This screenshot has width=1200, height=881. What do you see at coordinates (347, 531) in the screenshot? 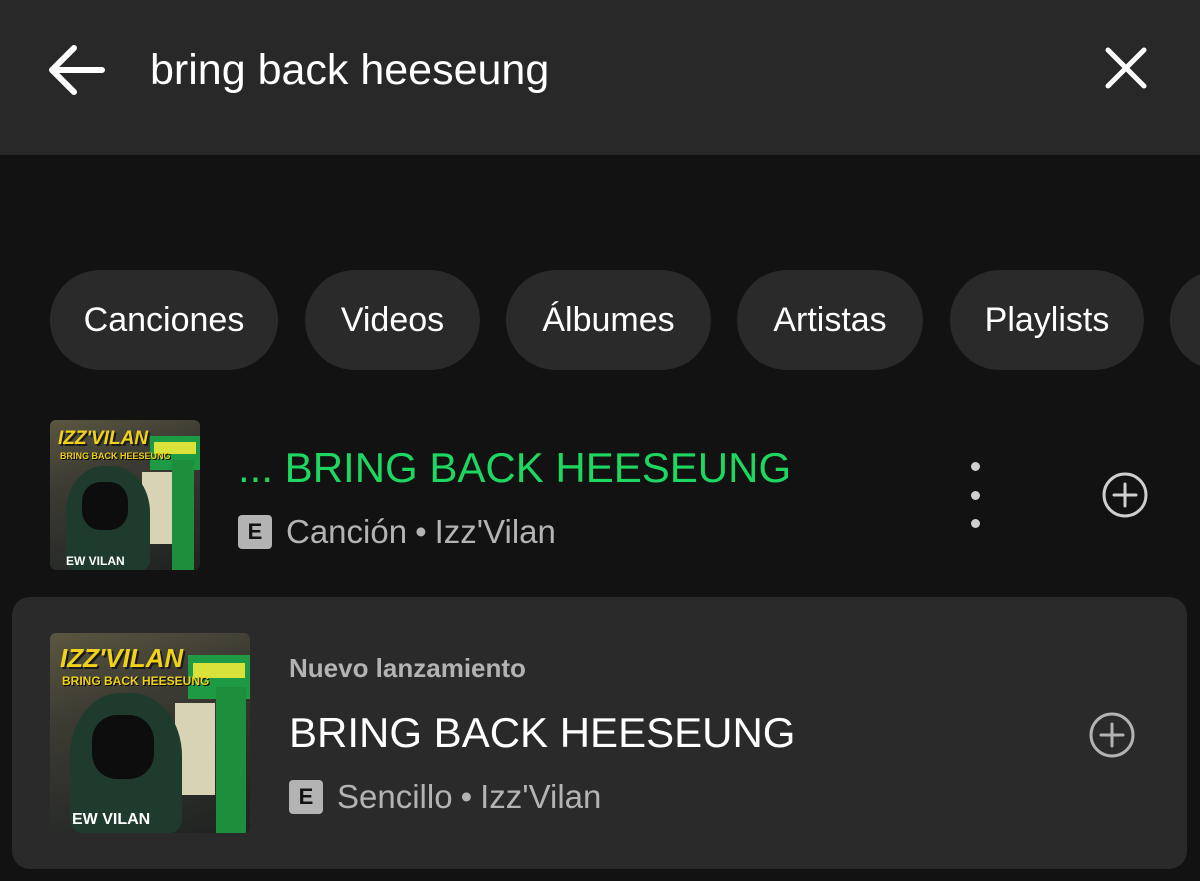
I see `song-type: Canción` at bounding box center [347, 531].